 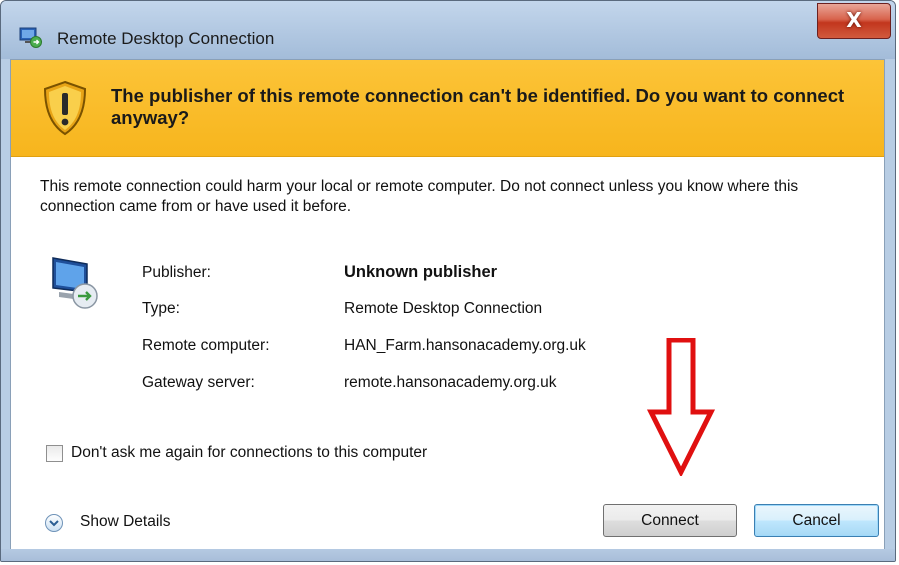 What do you see at coordinates (448, 555) in the screenshot?
I see `window-frame-bottom` at bounding box center [448, 555].